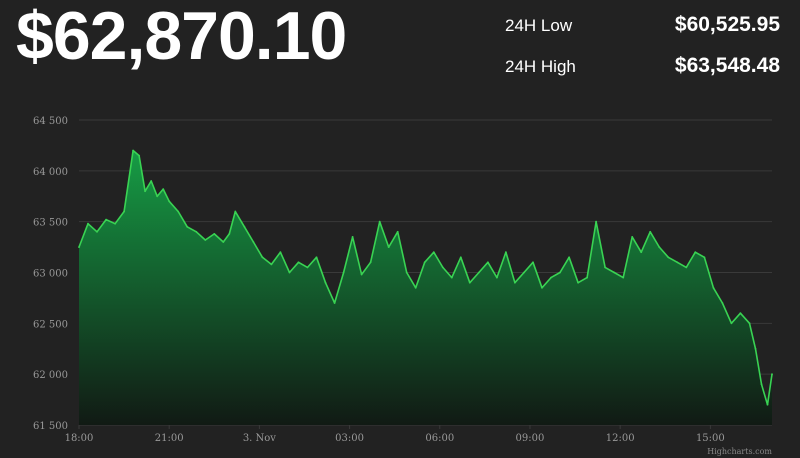  What do you see at coordinates (349, 438) in the screenshot?
I see `x-tick-label: 03:00` at bounding box center [349, 438].